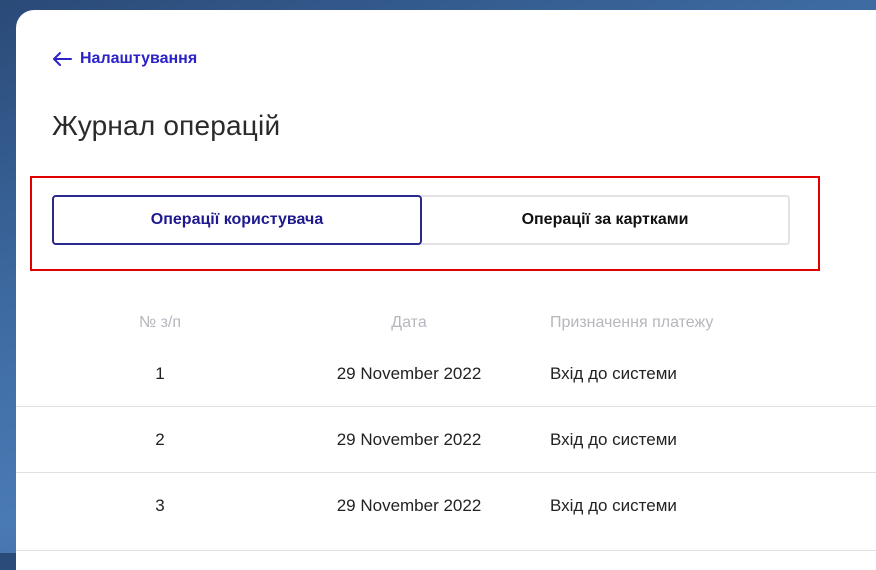 The image size is (876, 570). Describe the element at coordinates (160, 322) in the screenshot. I see `column-header-number: № з/п` at that location.